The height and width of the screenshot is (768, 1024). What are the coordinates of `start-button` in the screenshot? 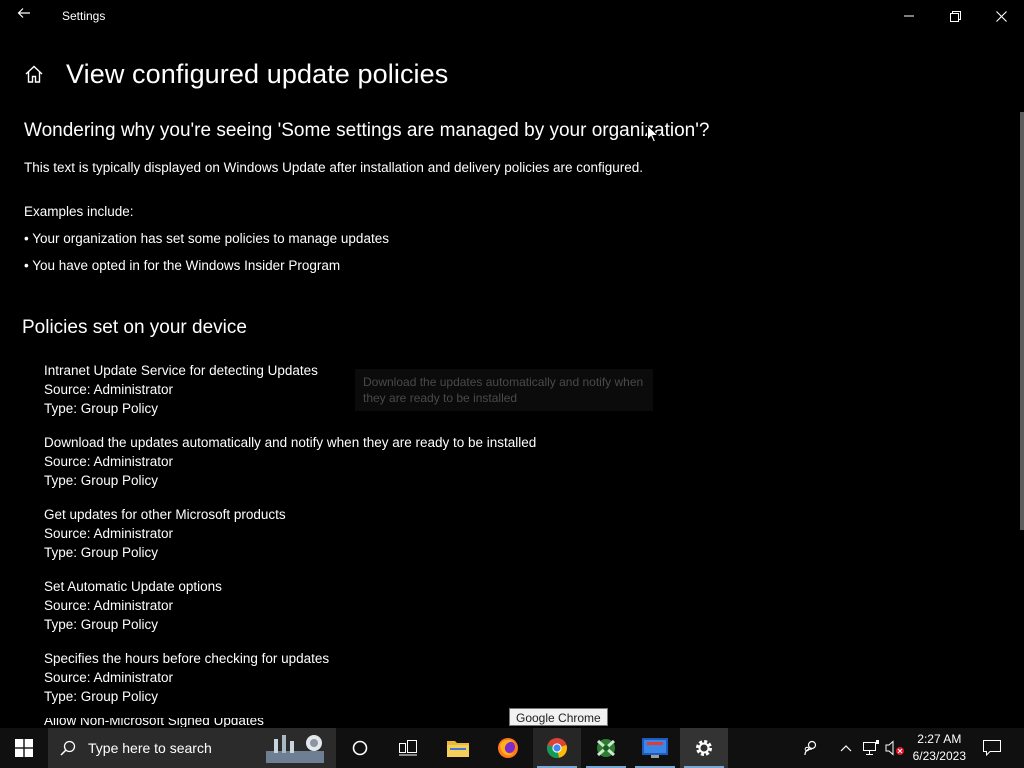 It's located at (24, 748).